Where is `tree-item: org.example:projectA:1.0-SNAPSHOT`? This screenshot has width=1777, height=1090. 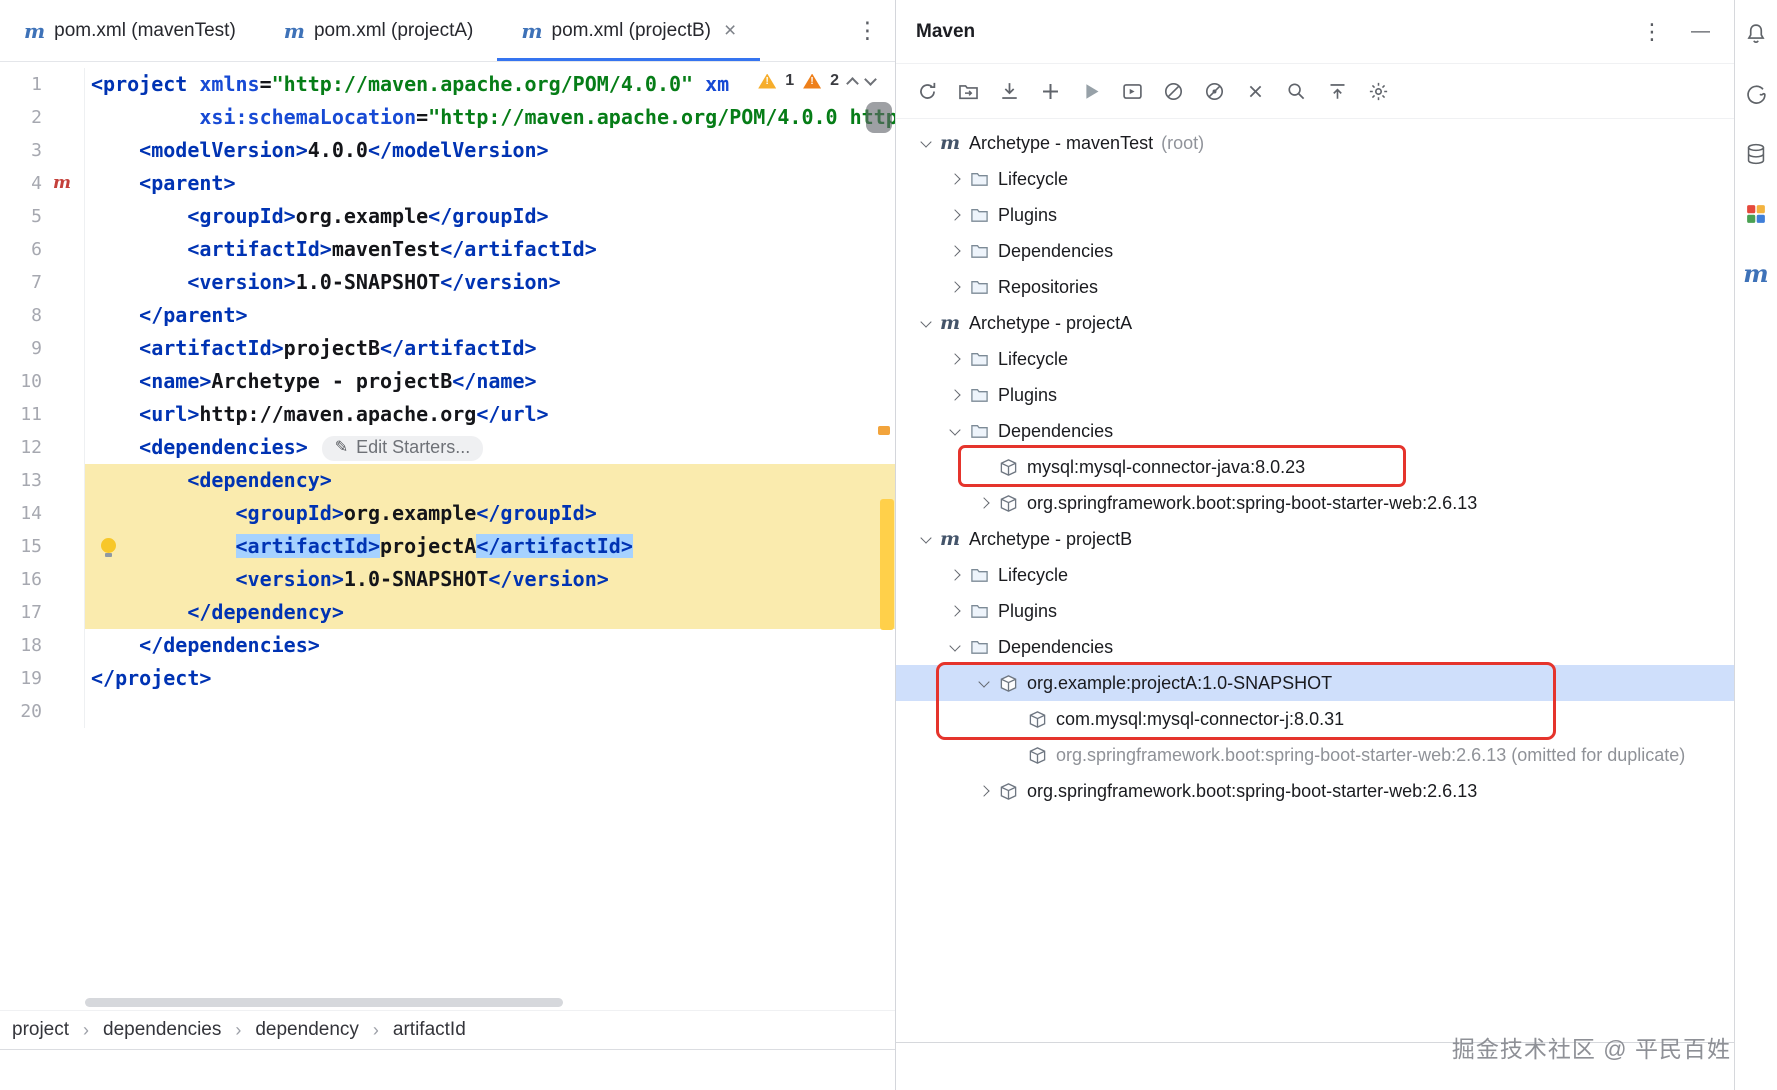 tree-item: org.example:projectA:1.0-SNAPSHOT is located at coordinates (1315, 683).